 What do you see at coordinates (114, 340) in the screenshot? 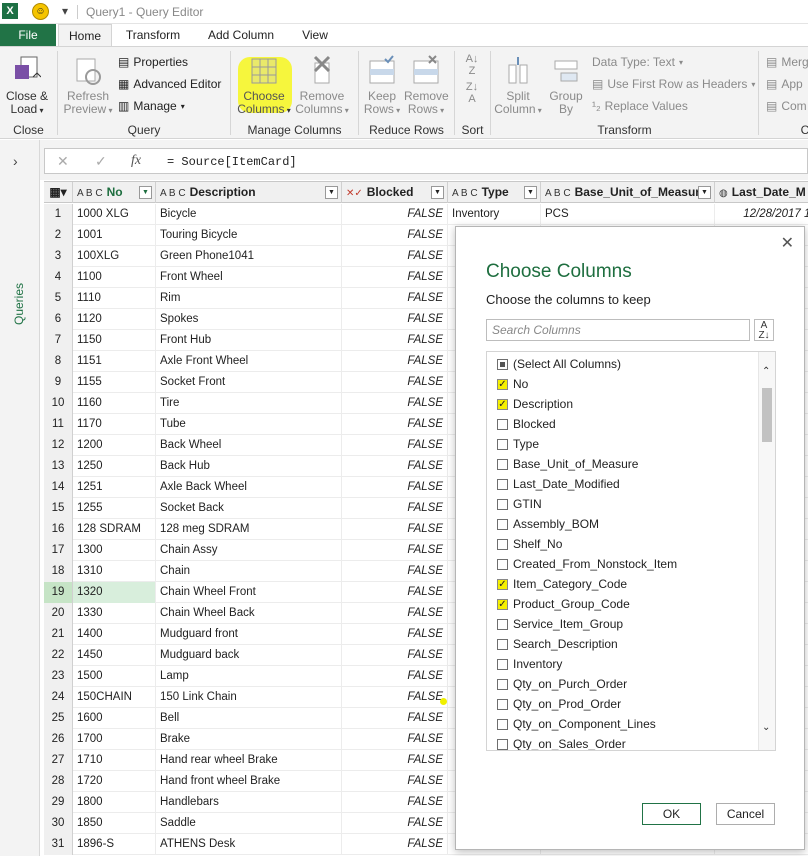
I see `cell-no: 1150` at bounding box center [114, 340].